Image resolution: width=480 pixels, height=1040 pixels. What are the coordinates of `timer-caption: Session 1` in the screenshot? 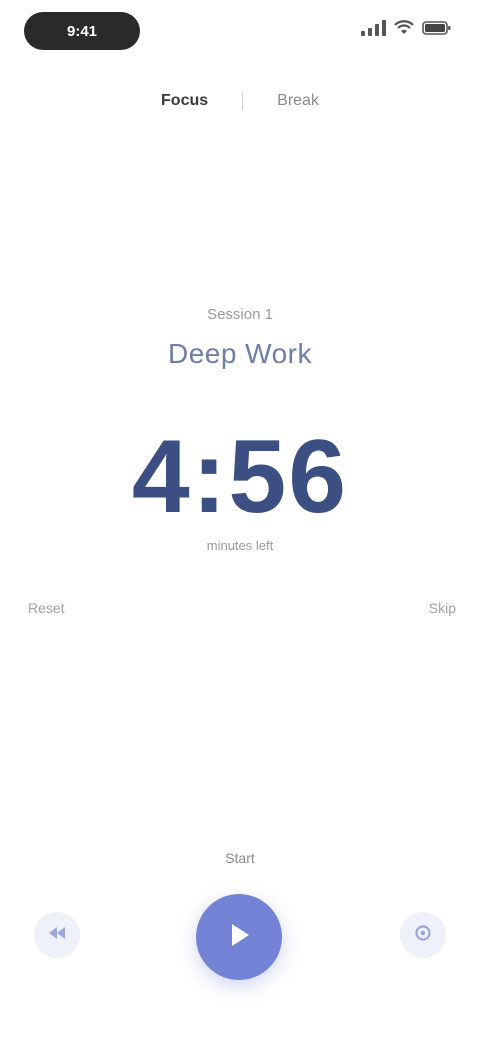 It's located at (240, 314).